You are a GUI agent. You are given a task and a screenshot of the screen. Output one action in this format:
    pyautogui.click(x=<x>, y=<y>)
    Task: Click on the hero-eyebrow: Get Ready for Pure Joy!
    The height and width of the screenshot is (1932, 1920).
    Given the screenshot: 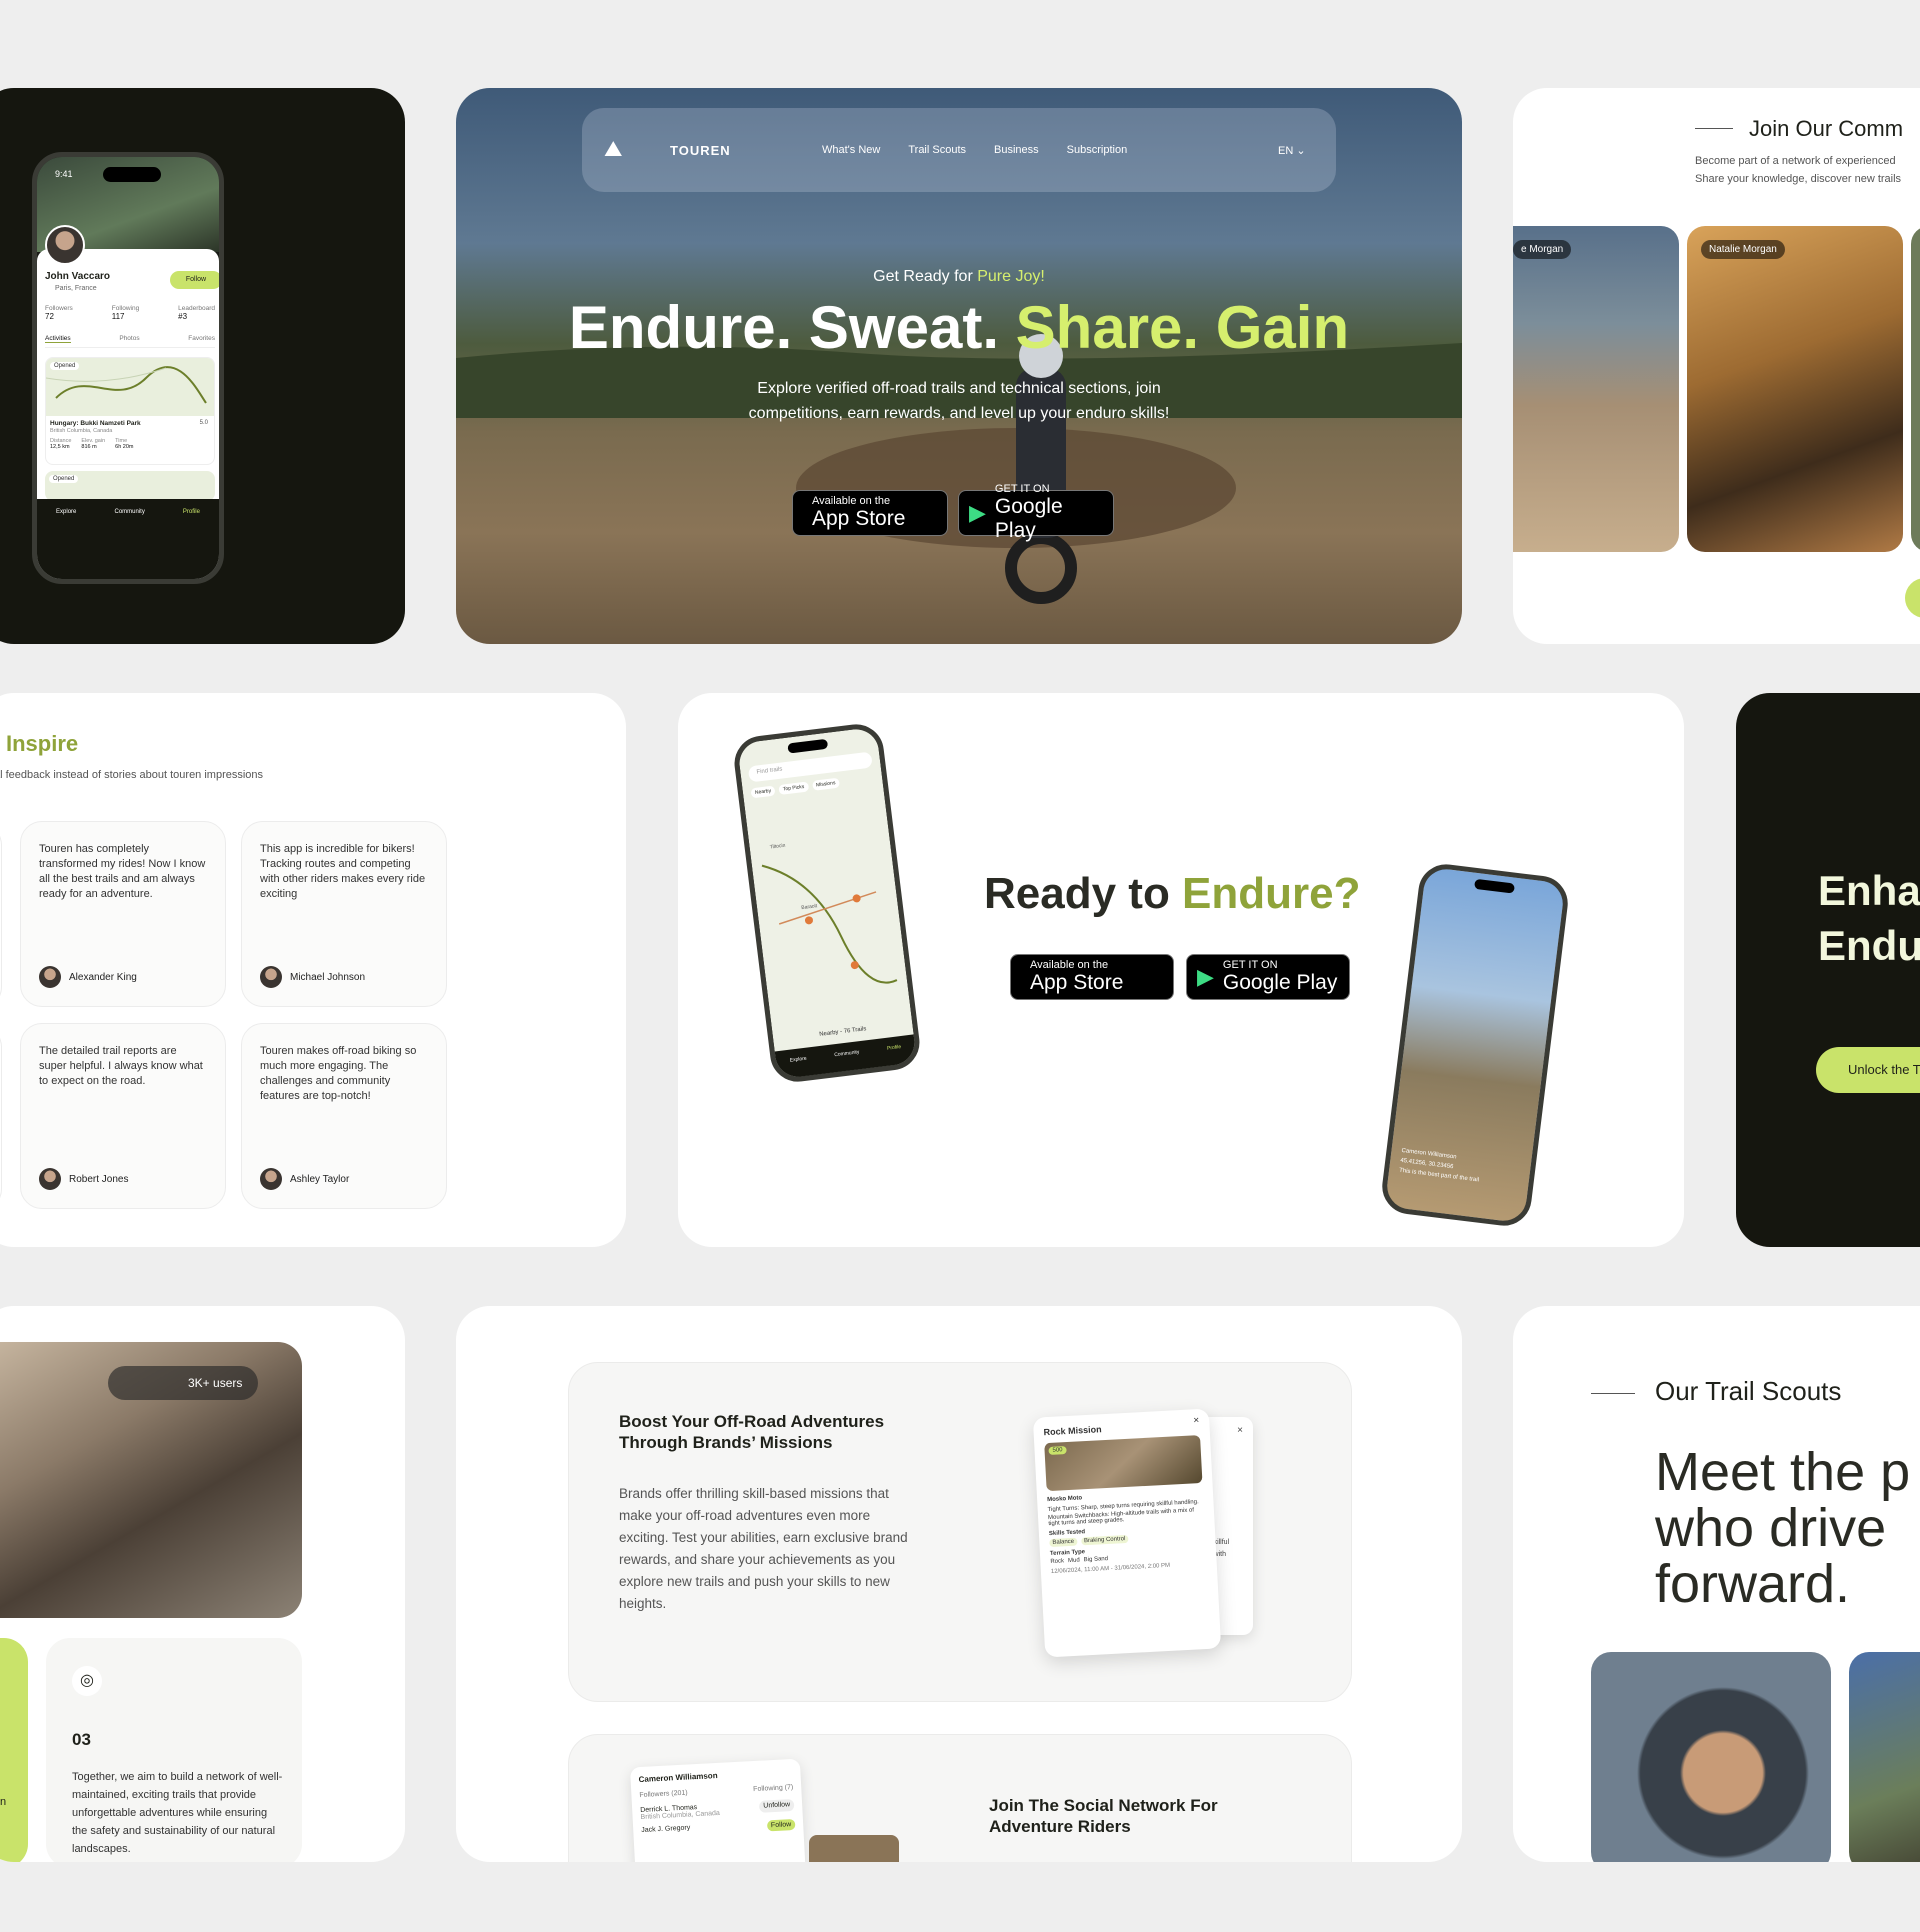 What is the action you would take?
    pyautogui.click(x=959, y=276)
    